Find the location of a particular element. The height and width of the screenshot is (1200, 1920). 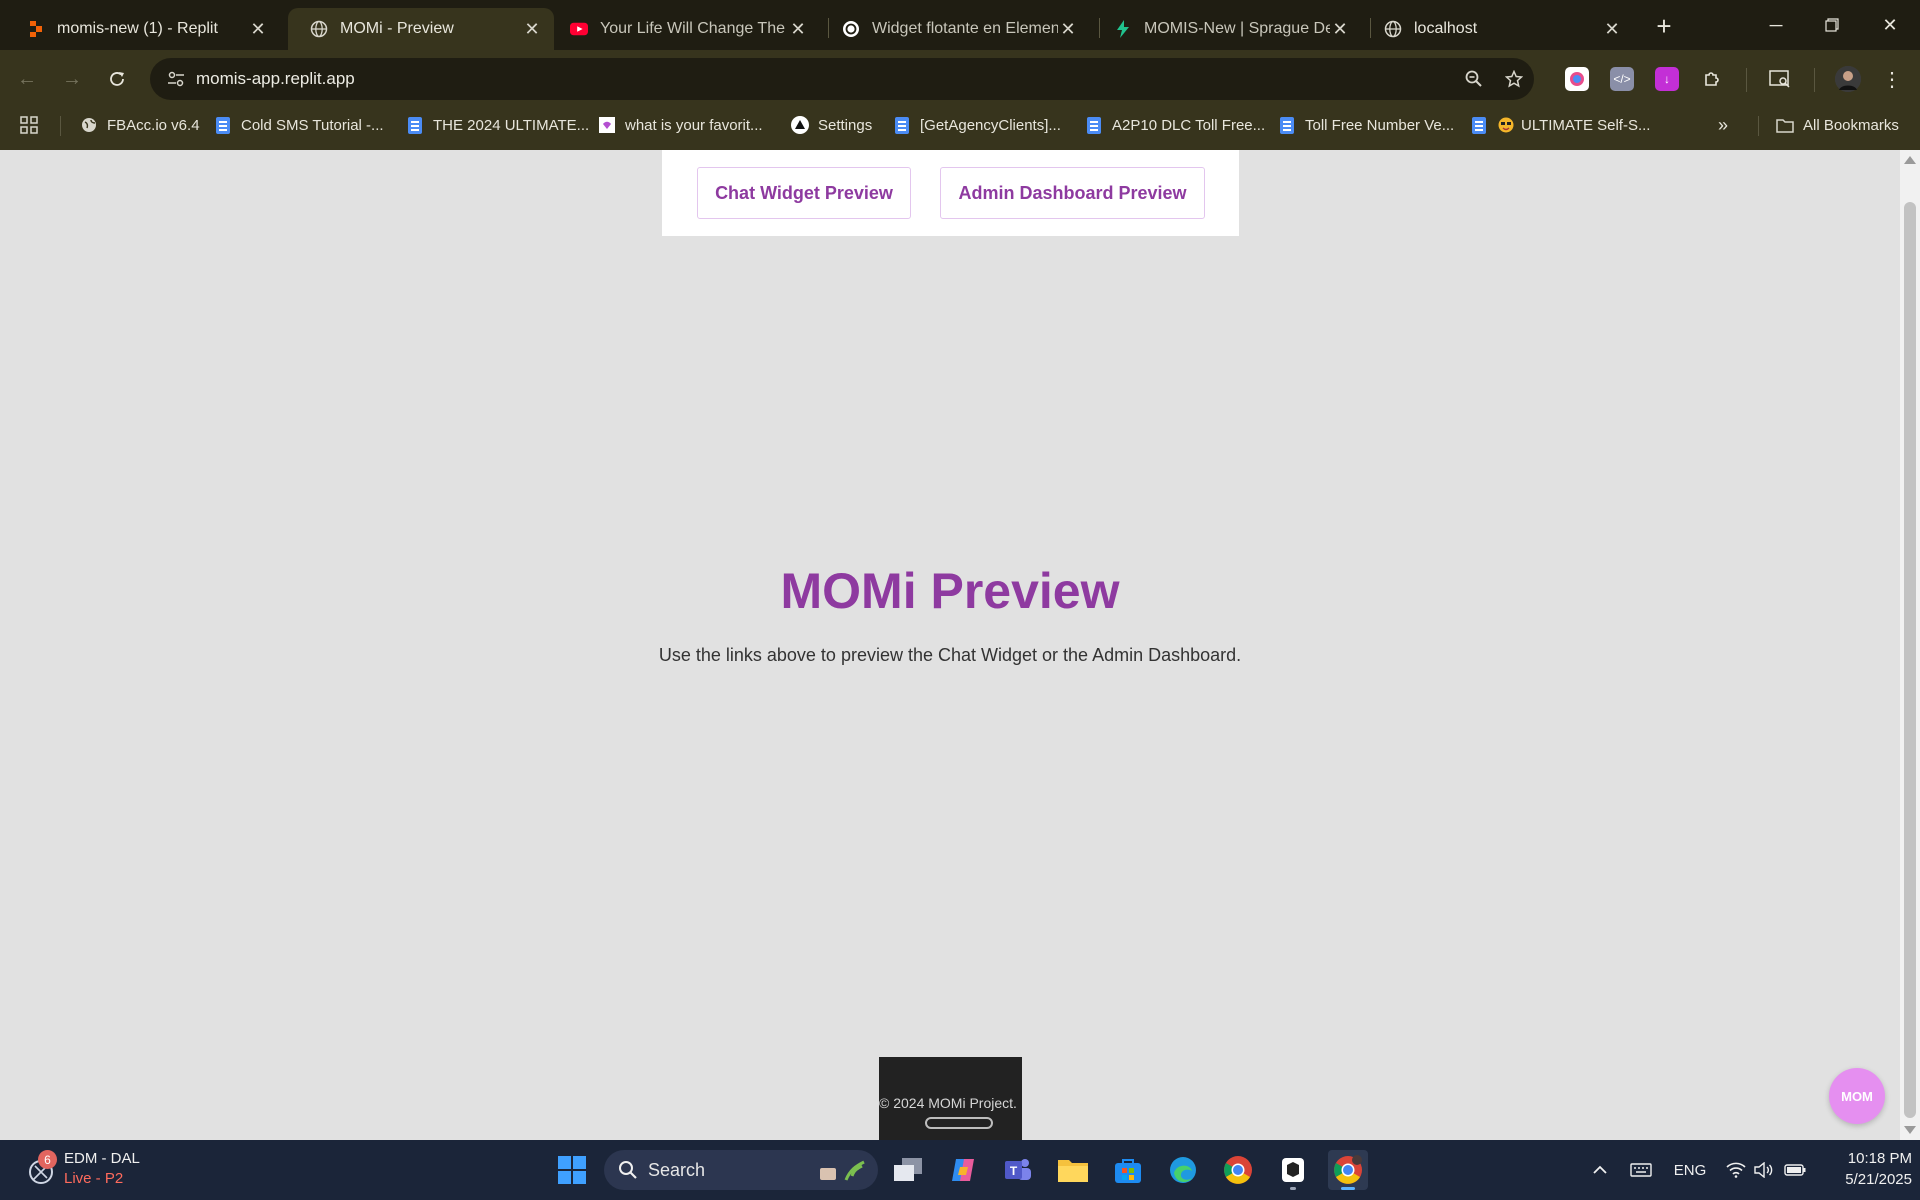

running-indicator is located at coordinates (1293, 1188).